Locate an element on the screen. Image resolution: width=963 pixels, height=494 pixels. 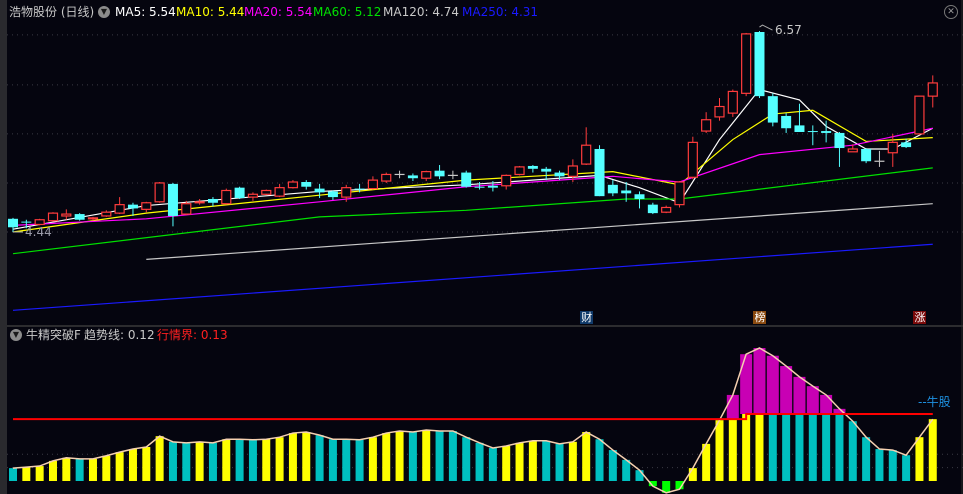
trend-line-value: 趋势线: 0.12 is located at coordinates (119, 335).